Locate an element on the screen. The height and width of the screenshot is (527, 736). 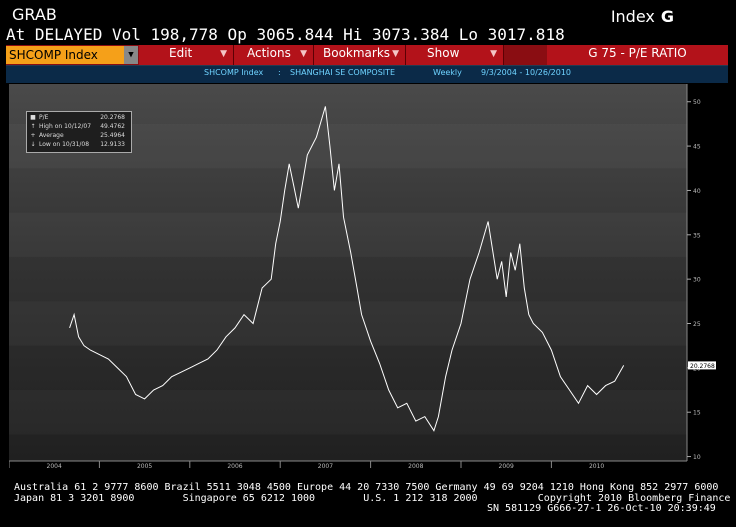
menu-show: Show ▼ is located at coordinates (455, 55).